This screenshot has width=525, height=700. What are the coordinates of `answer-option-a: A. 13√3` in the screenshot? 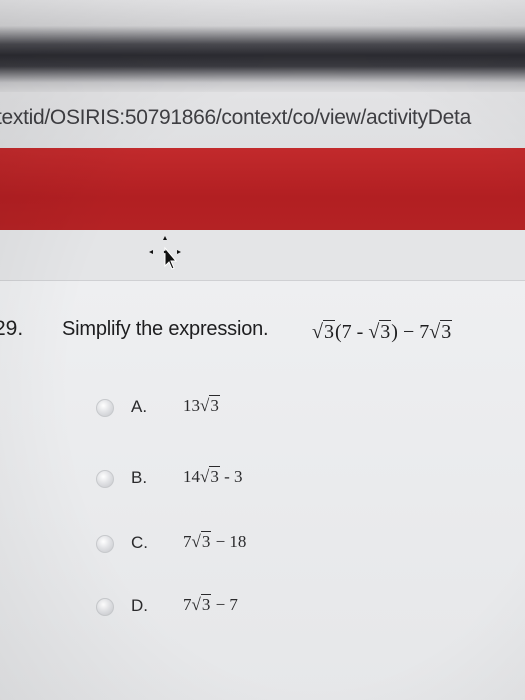 It's located at (158, 408).